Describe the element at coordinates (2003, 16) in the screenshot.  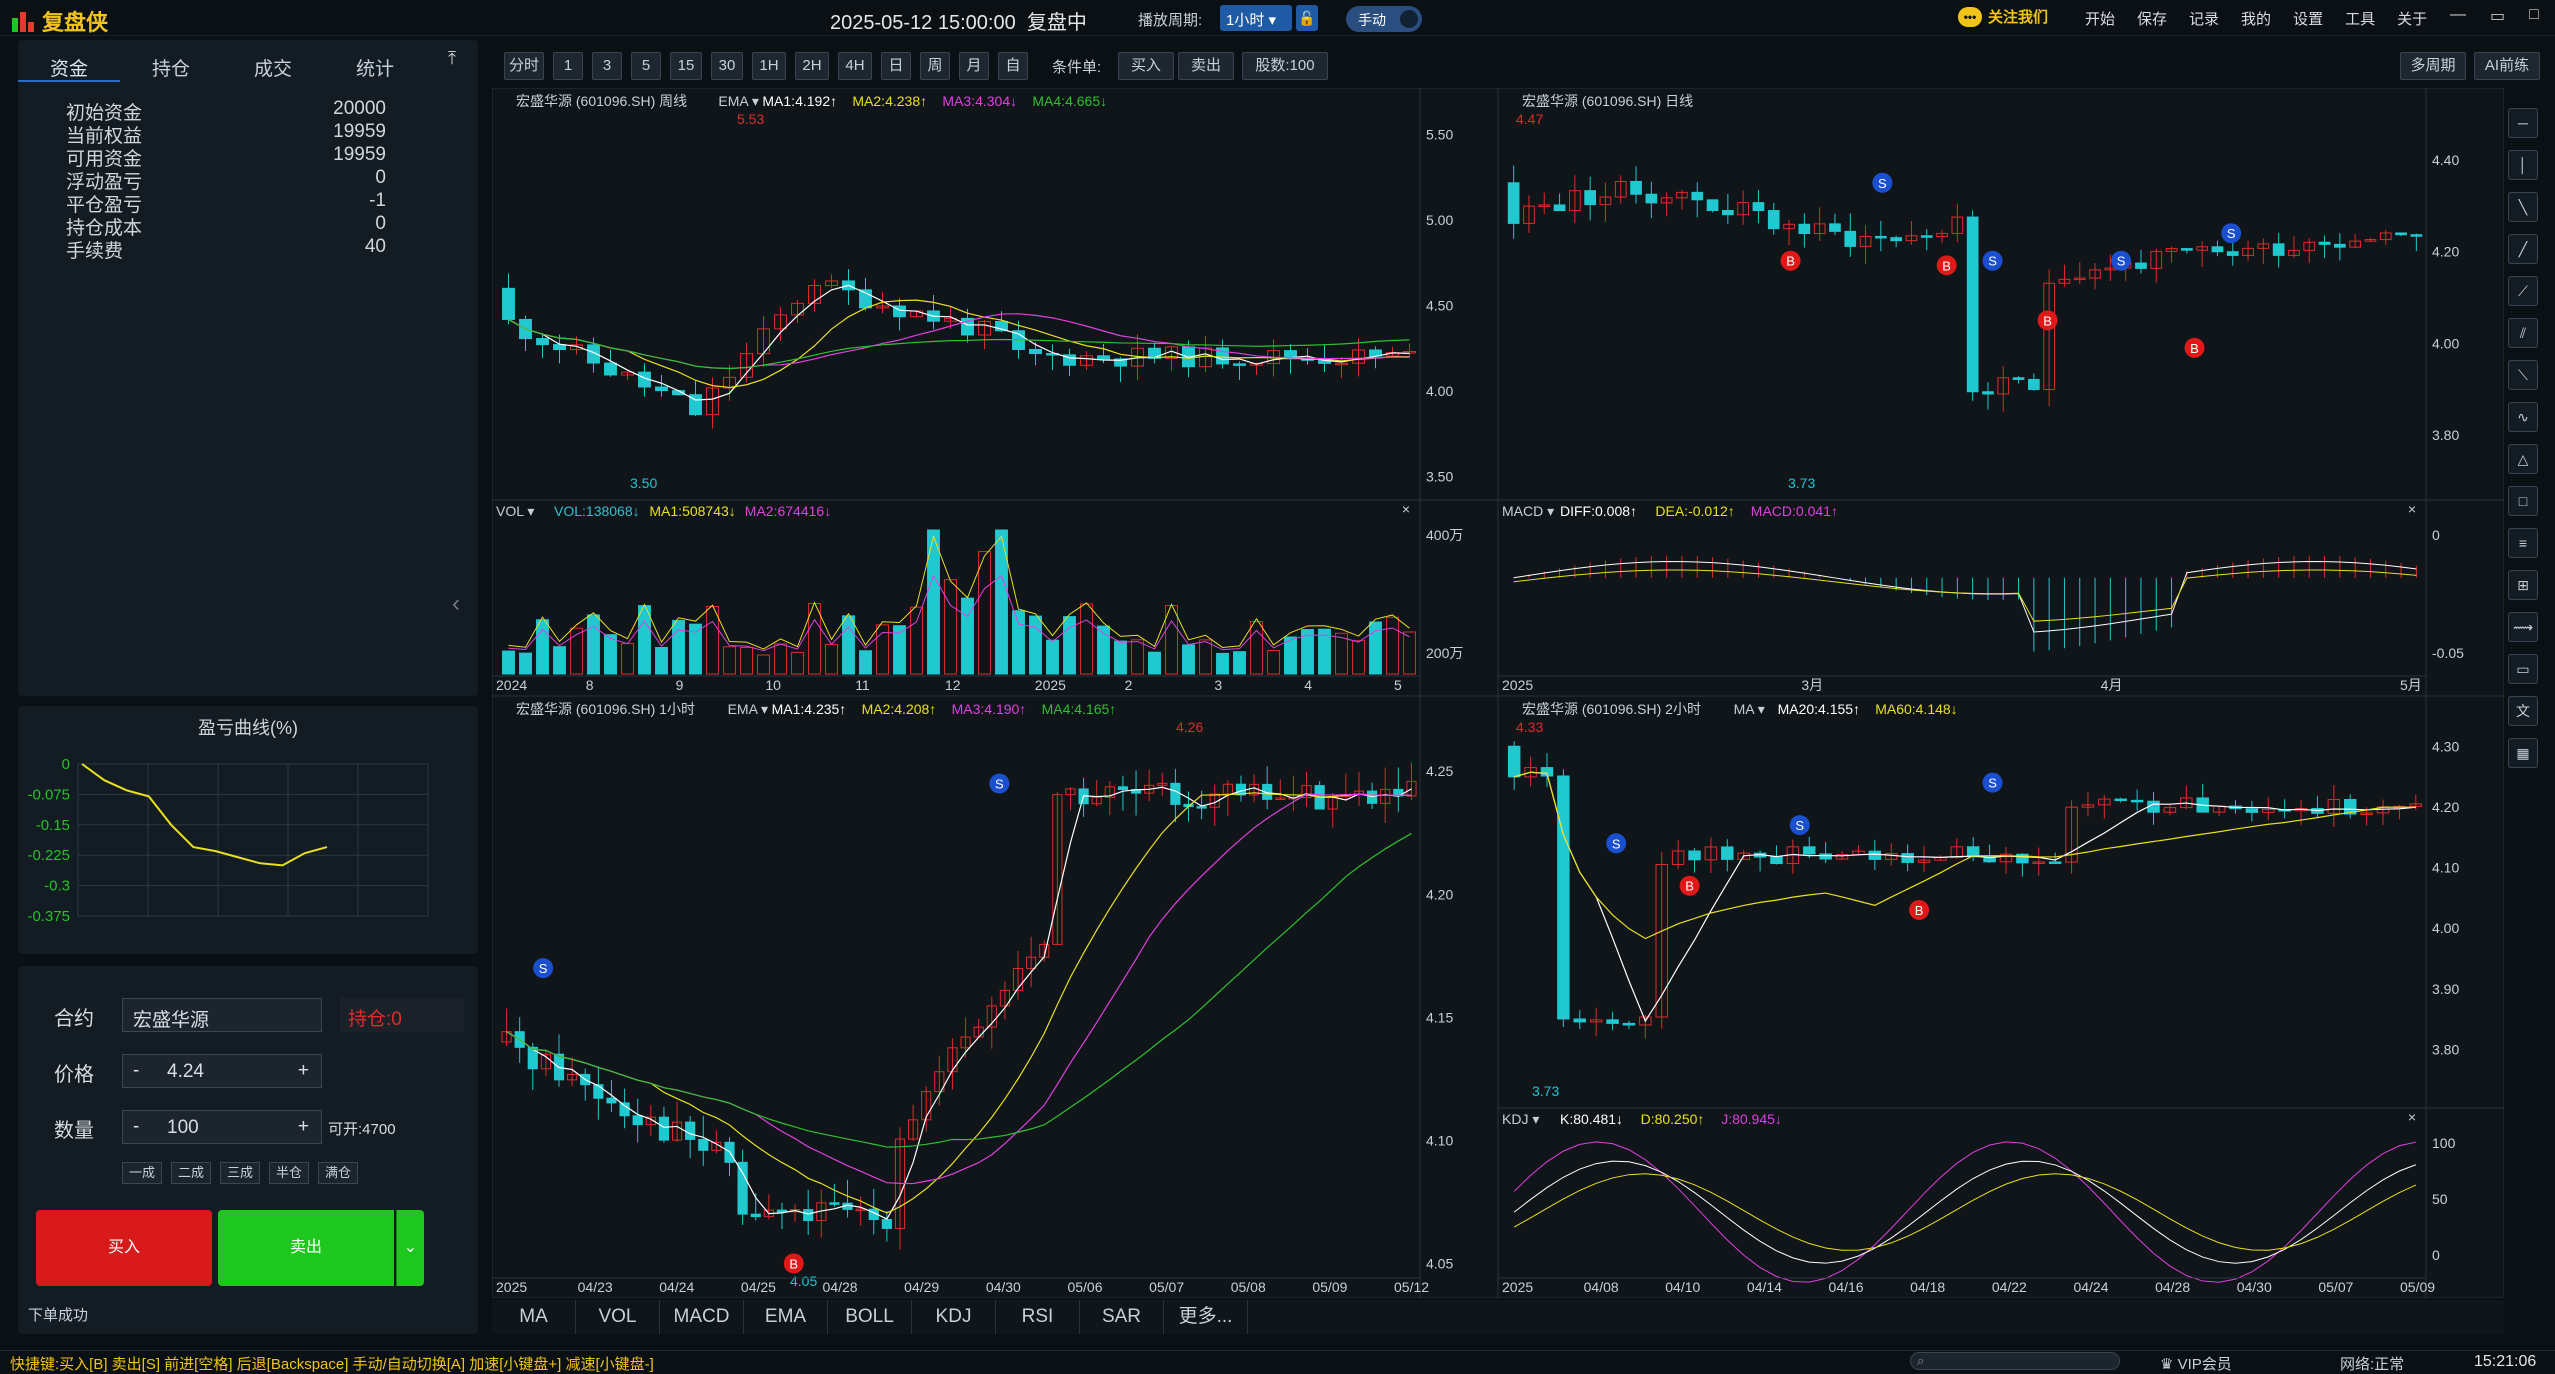
I see `follow-us-link: ••• 关注我们` at that location.